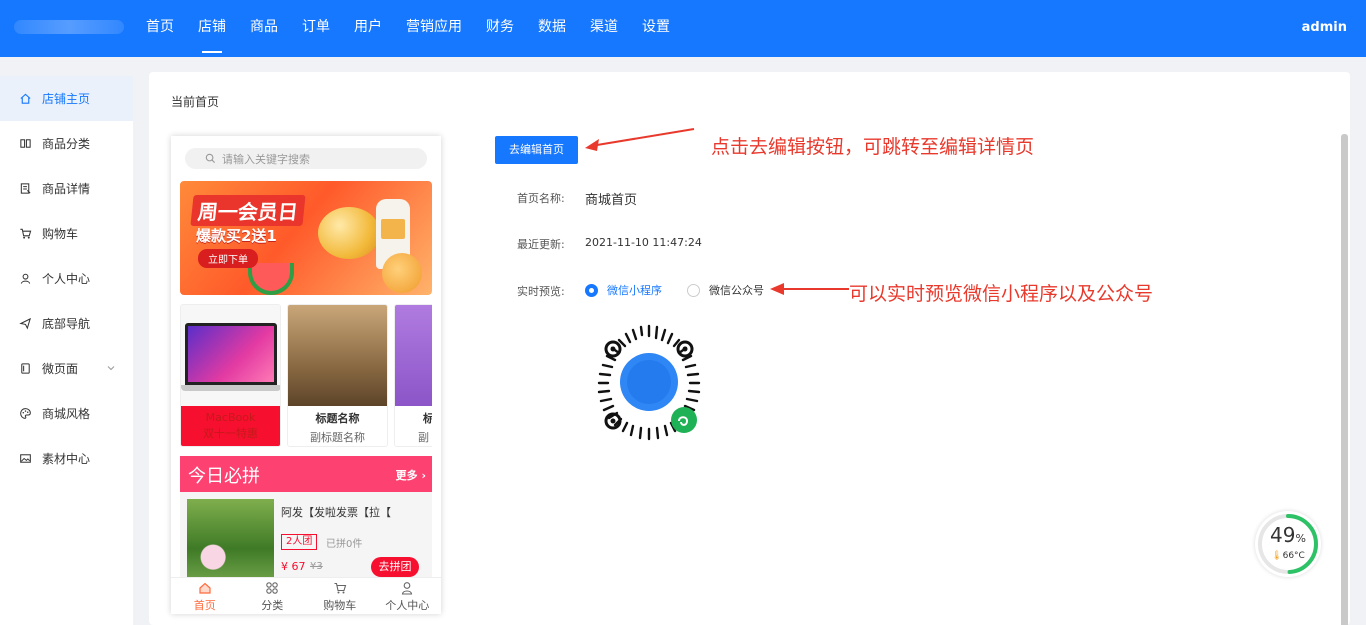 Image resolution: width=1366 pixels, height=625 pixels. I want to click on send-icon, so click(25, 324).